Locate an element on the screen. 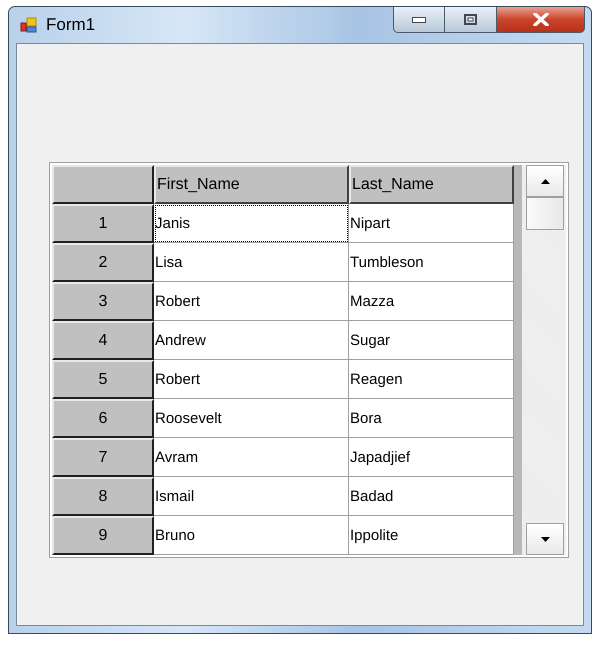 The width and height of the screenshot is (600, 645). scroll-down-button is located at coordinates (545, 539).